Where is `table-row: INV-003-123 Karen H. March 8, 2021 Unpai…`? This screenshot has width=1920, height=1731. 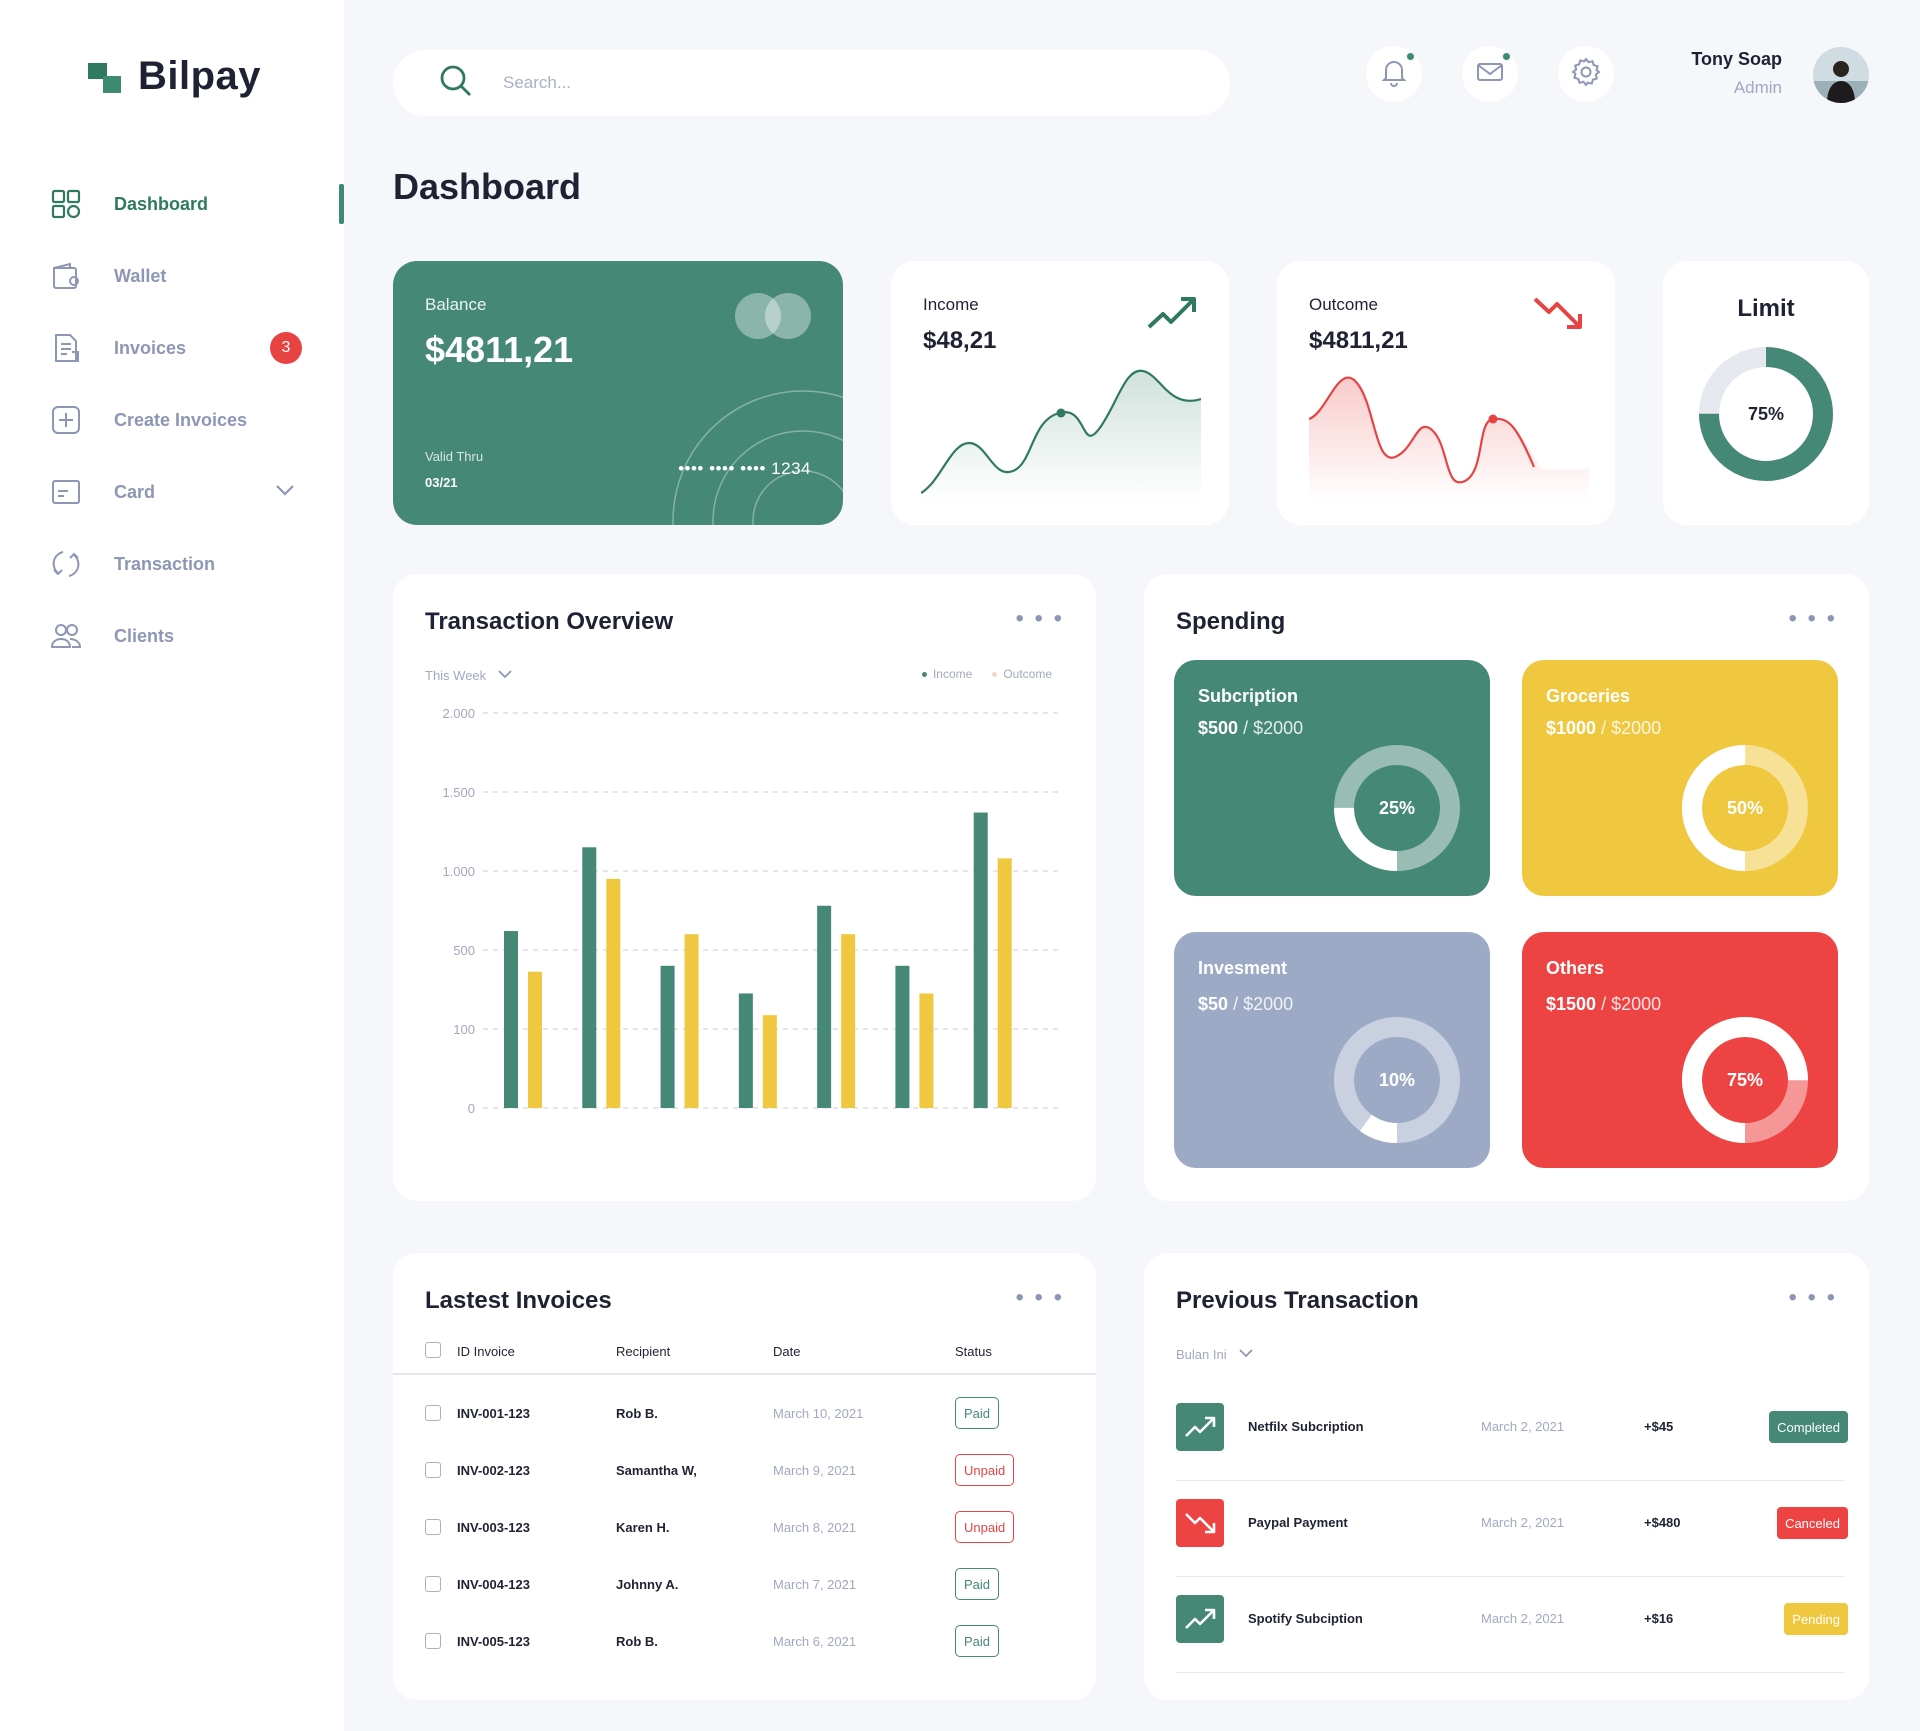
table-row: INV-003-123 Karen H. March 8, 2021 Unpai… is located at coordinates (744, 1526).